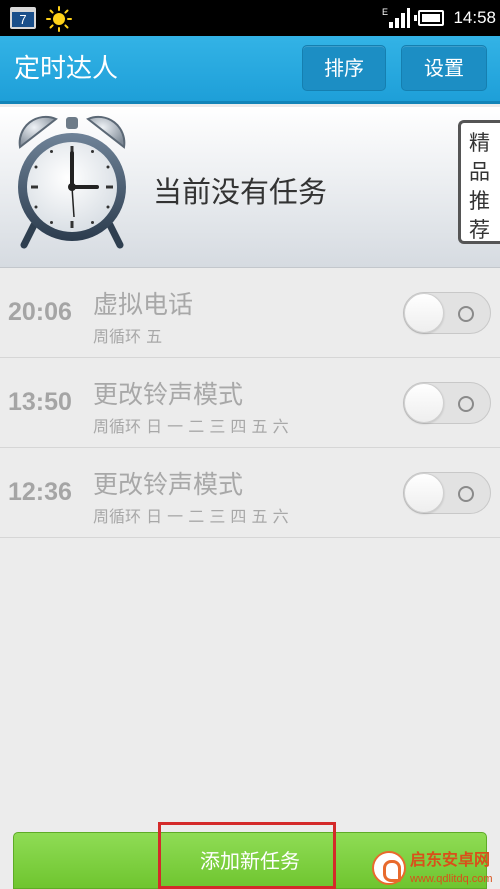 This screenshot has width=500, height=889. I want to click on alarm-clock-icon, so click(72, 182).